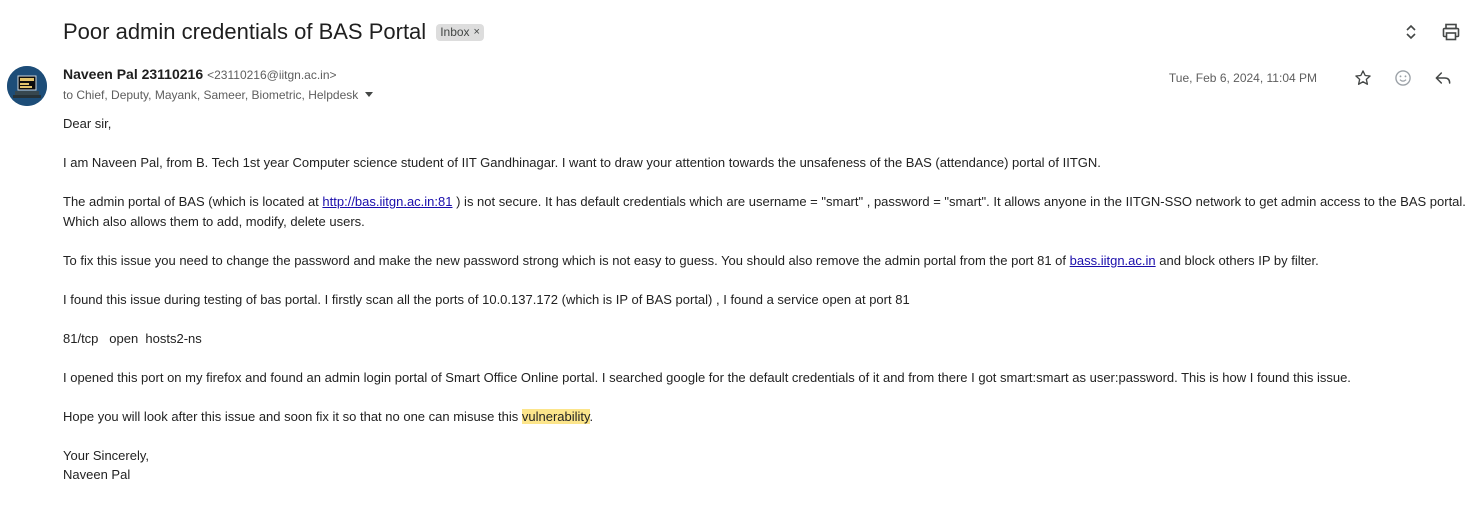 The image size is (1469, 510). I want to click on highlighted-word: vulnerability, so click(555, 416).